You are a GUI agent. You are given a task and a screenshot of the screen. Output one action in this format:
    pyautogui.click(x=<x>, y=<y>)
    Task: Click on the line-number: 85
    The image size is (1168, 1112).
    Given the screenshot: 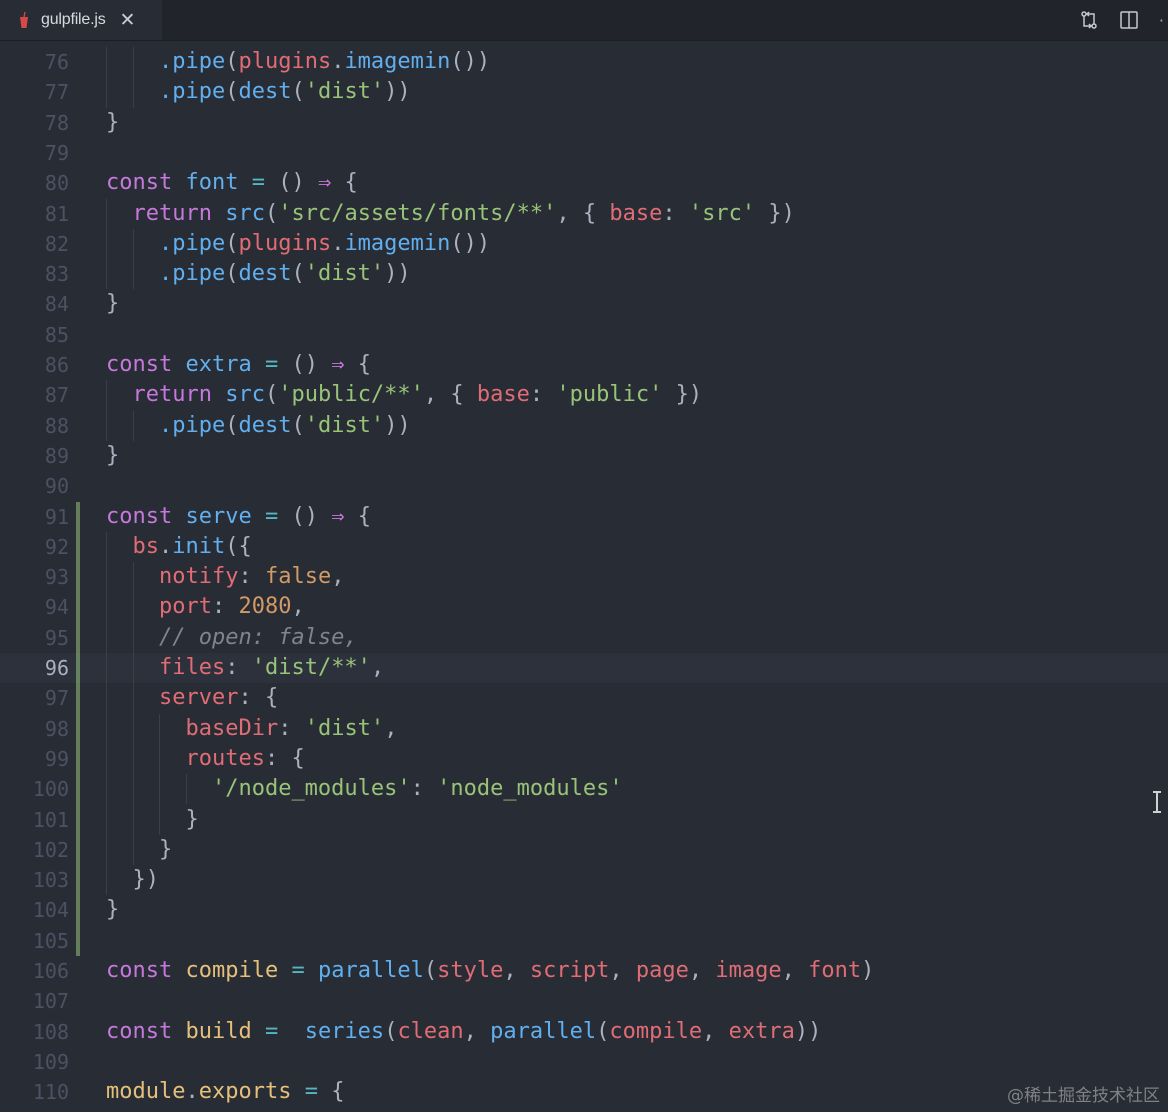 What is the action you would take?
    pyautogui.click(x=56, y=334)
    